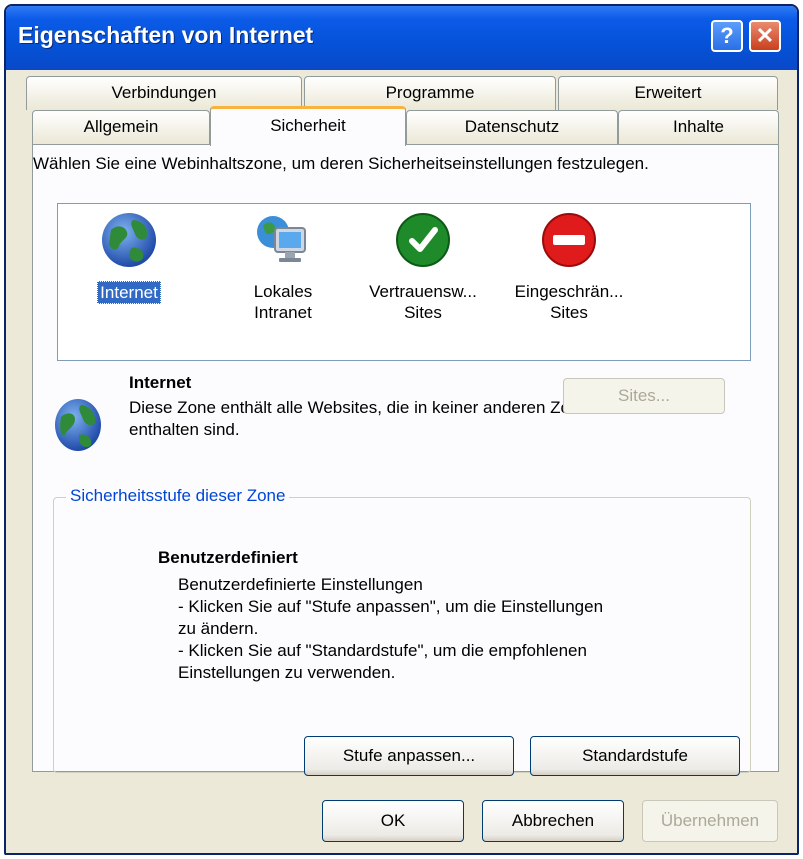 This screenshot has width=803, height=859. Describe the element at coordinates (178, 496) in the screenshot. I see `security-level-group-label: Sicherheitsstufe dieser Zone` at that location.